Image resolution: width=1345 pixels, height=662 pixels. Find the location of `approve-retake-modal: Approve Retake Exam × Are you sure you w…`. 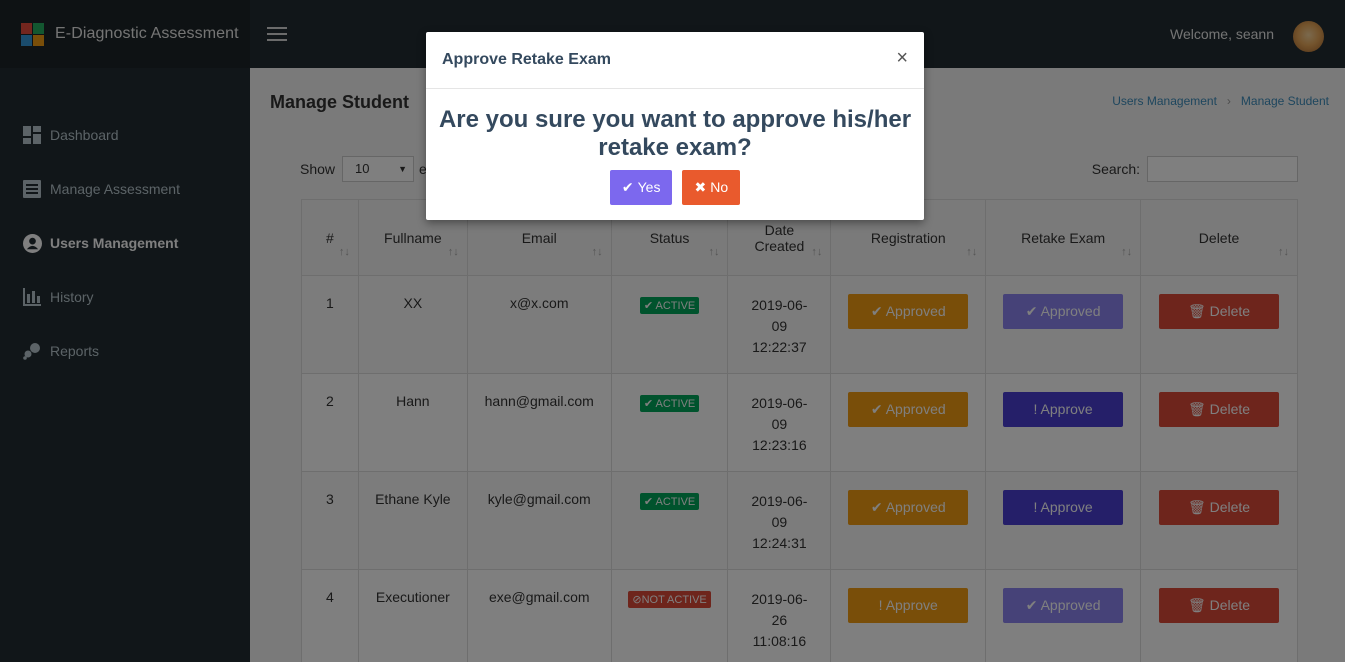

approve-retake-modal: Approve Retake Exam × Are you sure you w… is located at coordinates (675, 126).